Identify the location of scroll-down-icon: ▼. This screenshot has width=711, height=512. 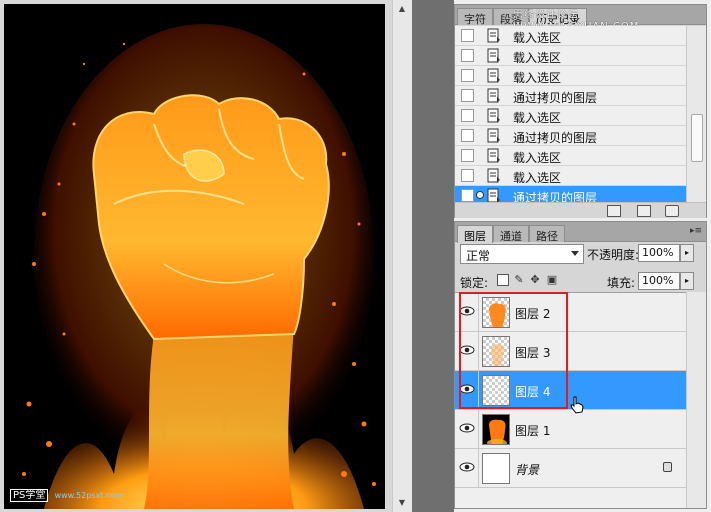
(402, 503).